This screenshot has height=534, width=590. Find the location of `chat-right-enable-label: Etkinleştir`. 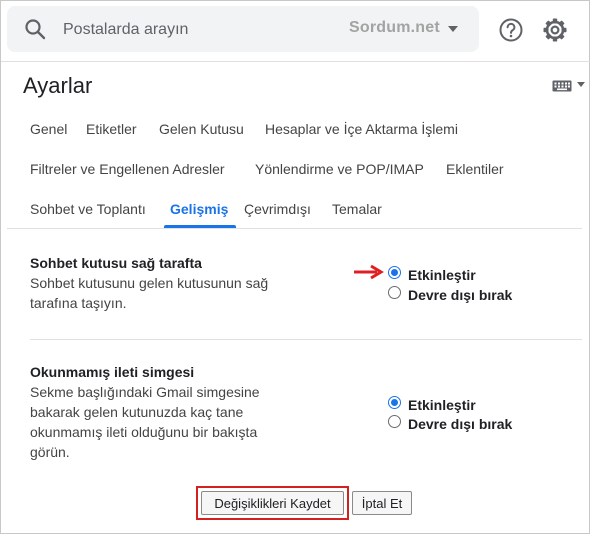

chat-right-enable-label: Etkinleştir is located at coordinates (442, 275).